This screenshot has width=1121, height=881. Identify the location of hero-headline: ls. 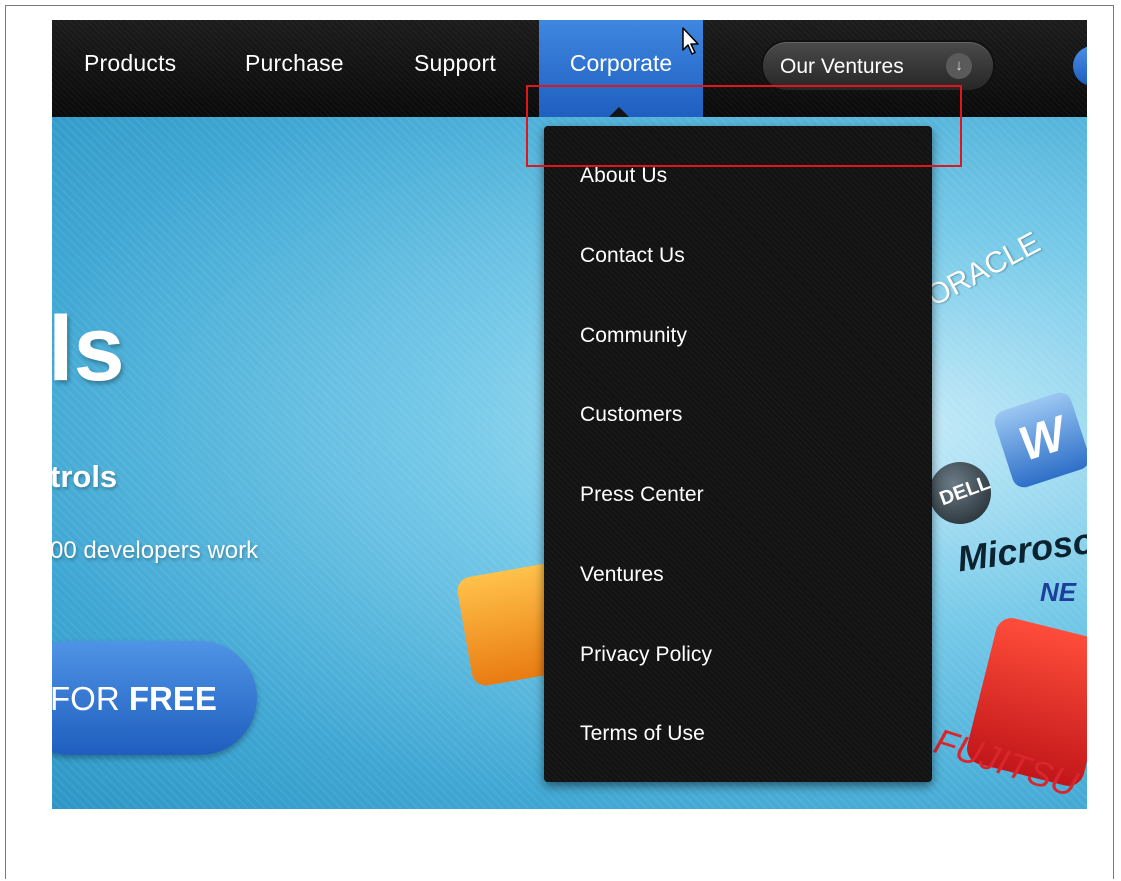
(88, 349).